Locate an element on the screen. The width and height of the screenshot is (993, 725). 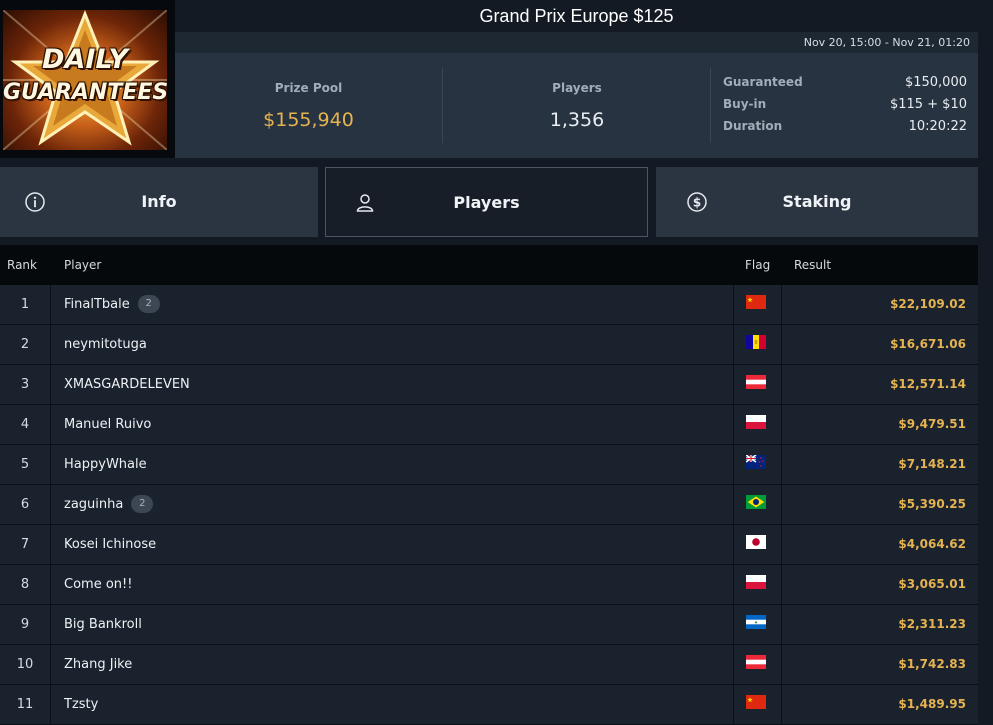
table-row: 5 HappyWhale $7,148.21 is located at coordinates (489, 465).